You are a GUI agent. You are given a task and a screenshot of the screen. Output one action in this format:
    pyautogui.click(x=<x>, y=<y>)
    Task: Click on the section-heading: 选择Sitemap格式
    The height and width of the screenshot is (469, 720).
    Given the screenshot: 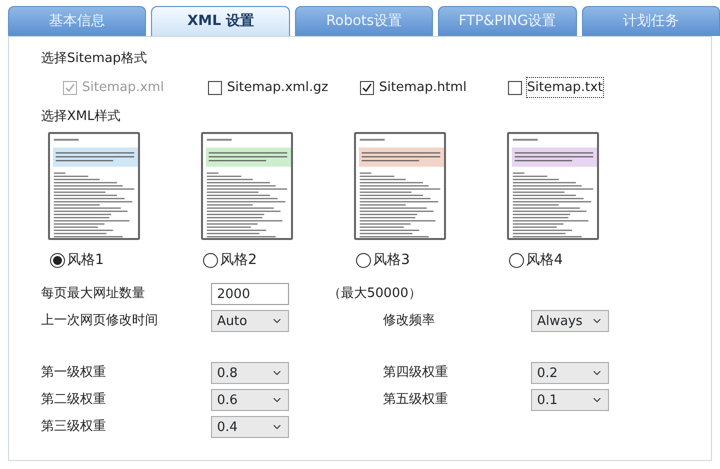 What is the action you would take?
    pyautogui.click(x=94, y=59)
    